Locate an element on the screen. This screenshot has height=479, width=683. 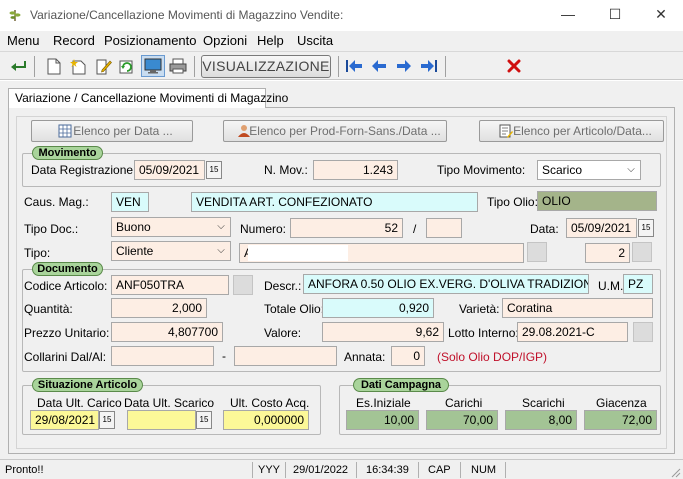
next-record-icon is located at coordinates (404, 66).